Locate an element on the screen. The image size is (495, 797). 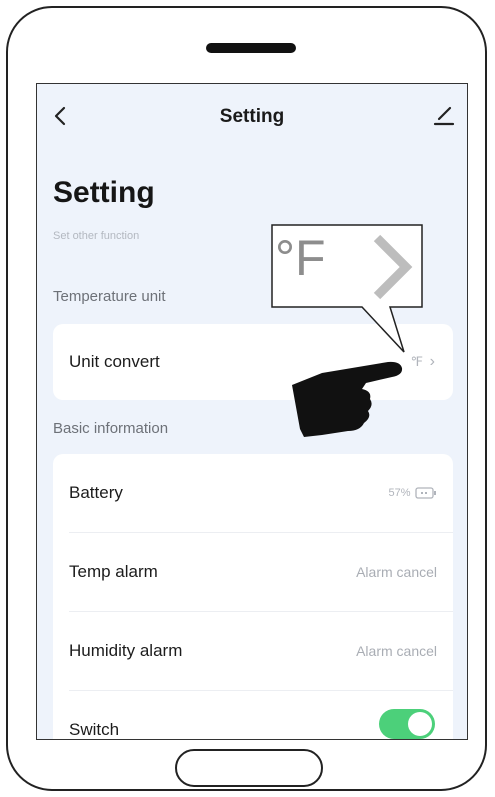
pointing-hand-icon is located at coordinates (347, 399).